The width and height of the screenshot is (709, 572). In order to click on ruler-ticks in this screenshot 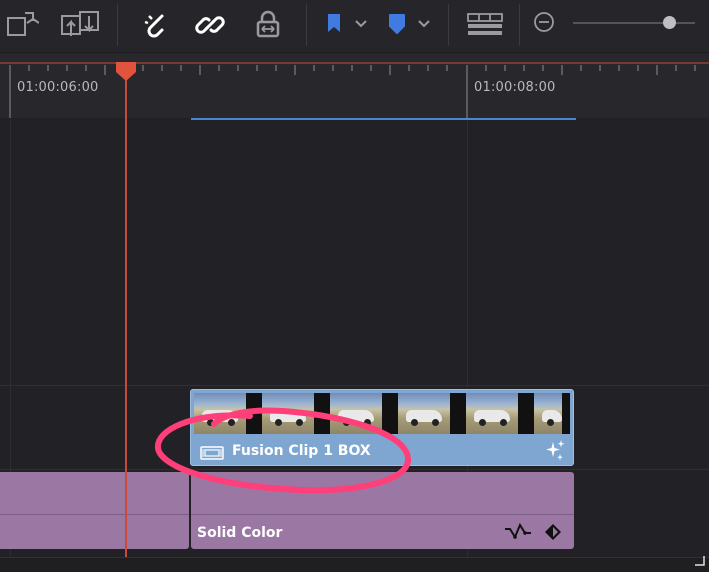, I will do `click(354, 90)`.